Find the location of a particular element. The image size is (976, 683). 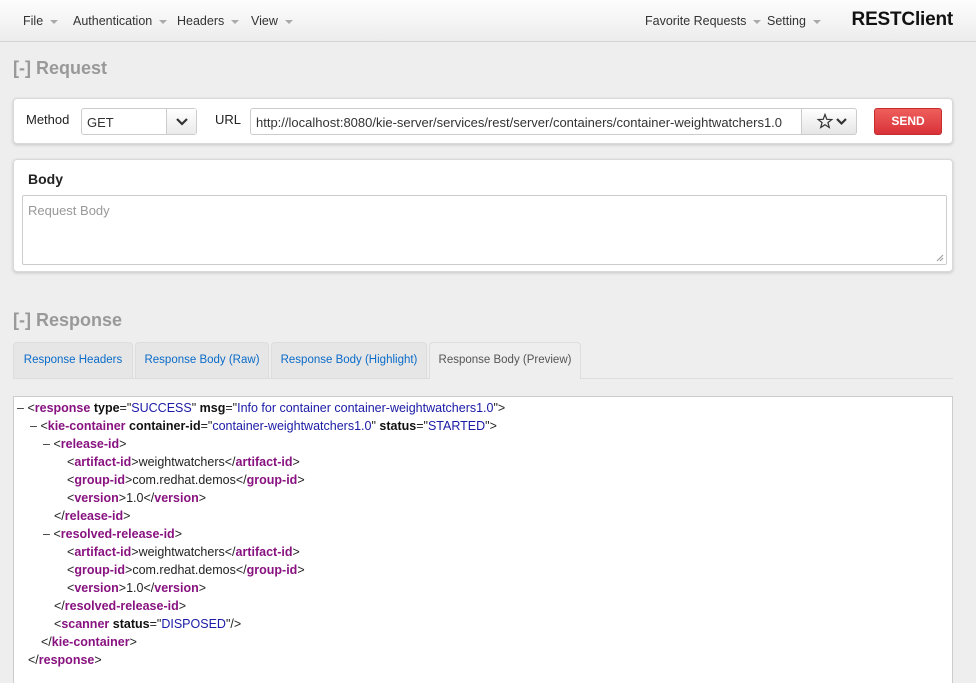

url-label: URL is located at coordinates (228, 119).